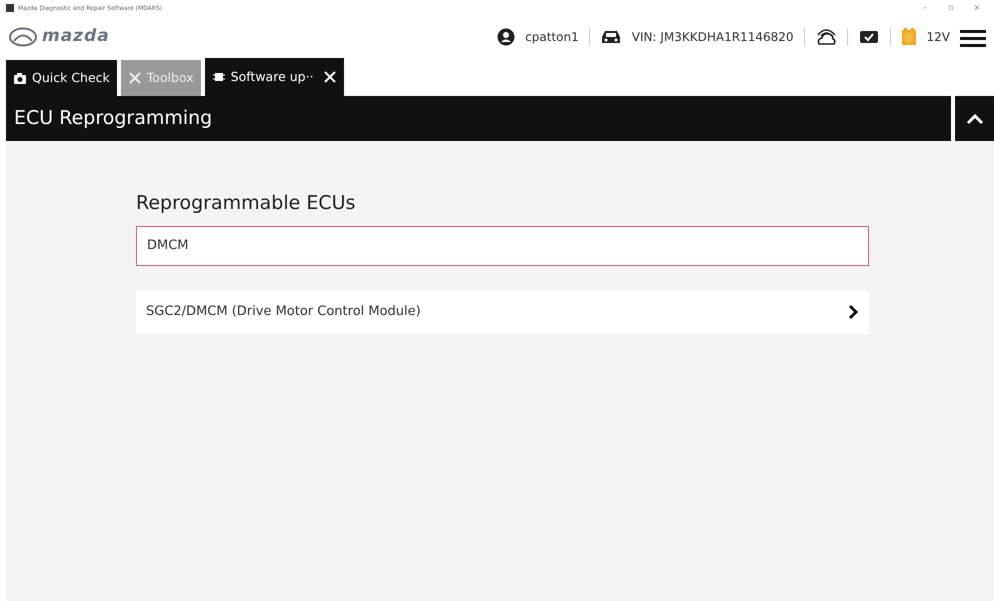 This screenshot has height=601, width=994. Describe the element at coordinates (502, 246) in the screenshot. I see `search-field: DMCM` at that location.